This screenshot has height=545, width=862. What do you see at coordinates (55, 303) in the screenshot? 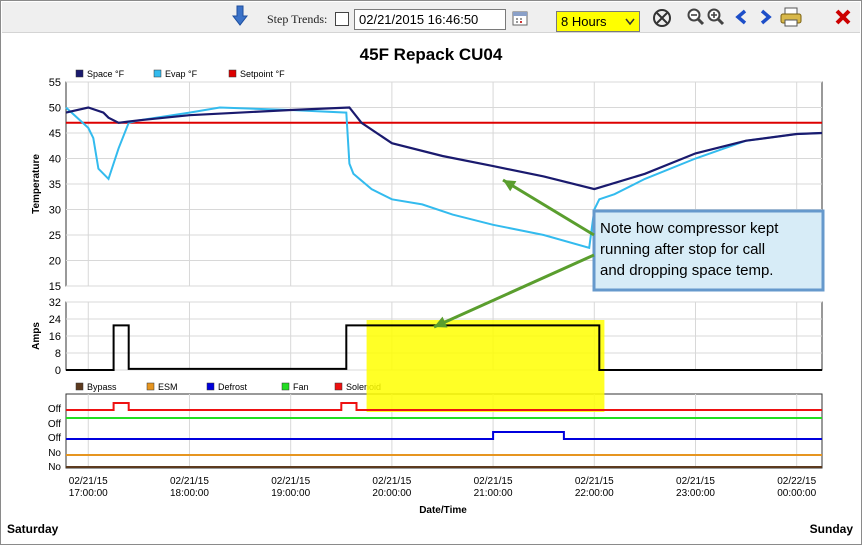
I see `amps-tick-label: 32` at bounding box center [55, 303].